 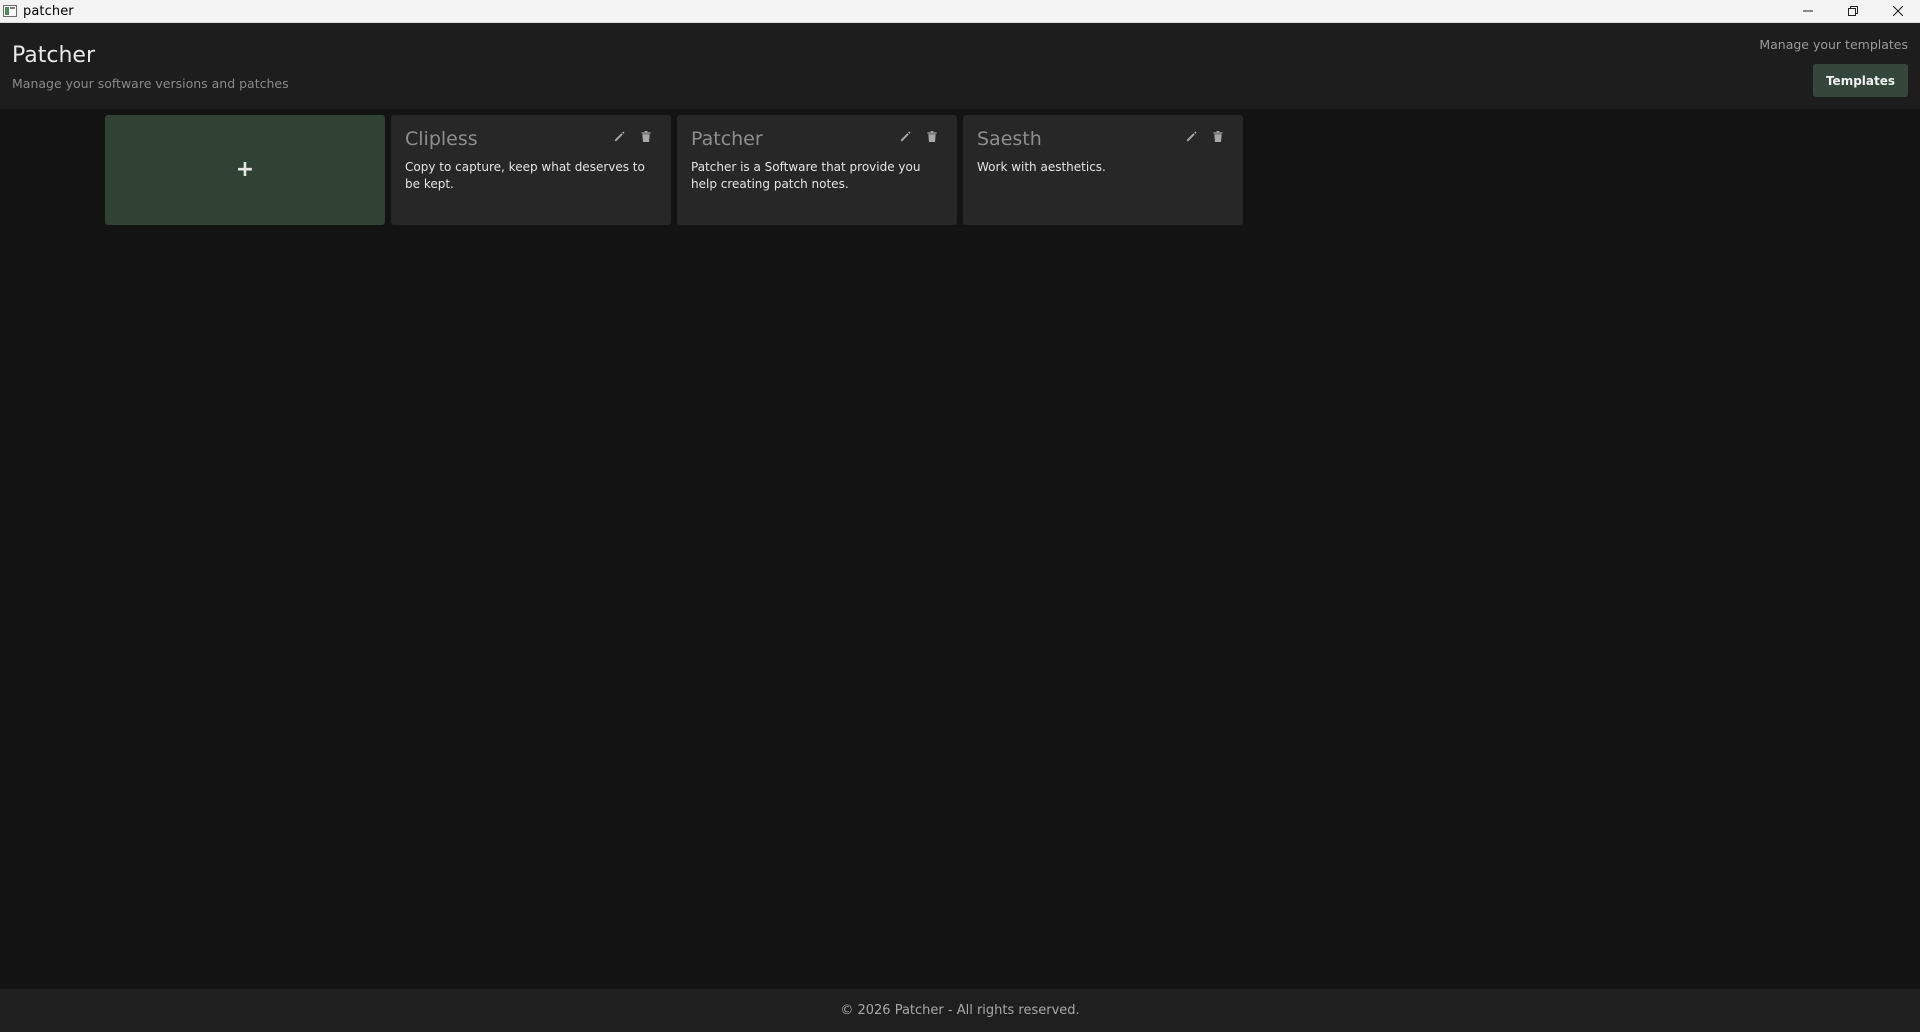 What do you see at coordinates (727, 139) in the screenshot?
I see `project-name: Patcher` at bounding box center [727, 139].